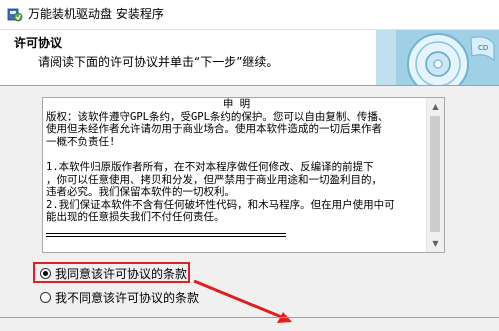  Describe the element at coordinates (242, 301) in the screenshot. I see `annotation-arrow-icon` at that location.